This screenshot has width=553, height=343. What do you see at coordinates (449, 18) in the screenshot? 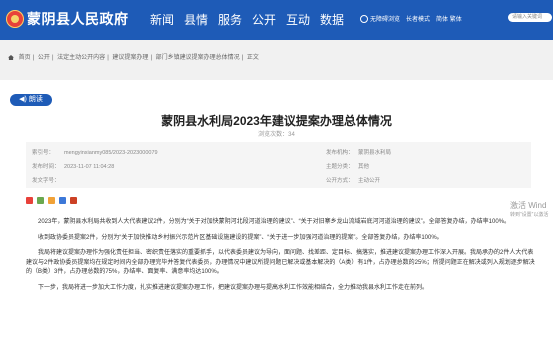
I see `language-switch: 简体 繁体` at bounding box center [449, 18].